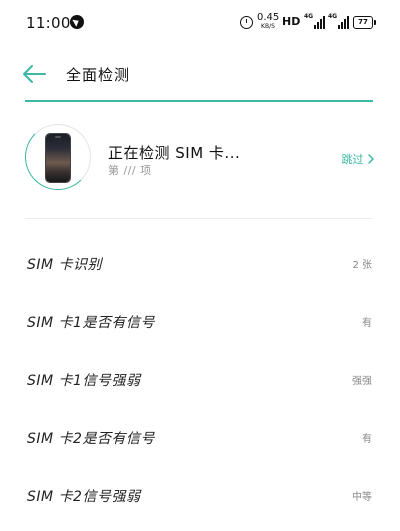 This screenshot has height=531, width=400. I want to click on sim1-signal-icon: 4G, so click(317, 21).